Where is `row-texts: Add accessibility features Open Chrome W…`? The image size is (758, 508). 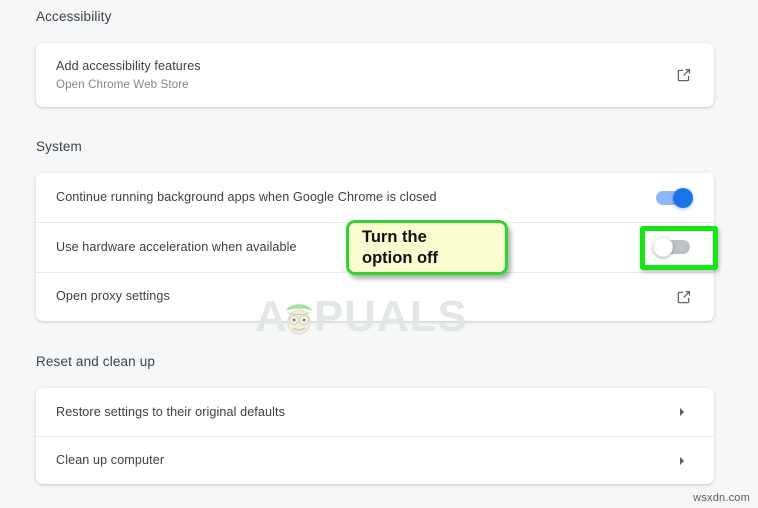
row-texts: Add accessibility features Open Chrome W… is located at coordinates (366, 75).